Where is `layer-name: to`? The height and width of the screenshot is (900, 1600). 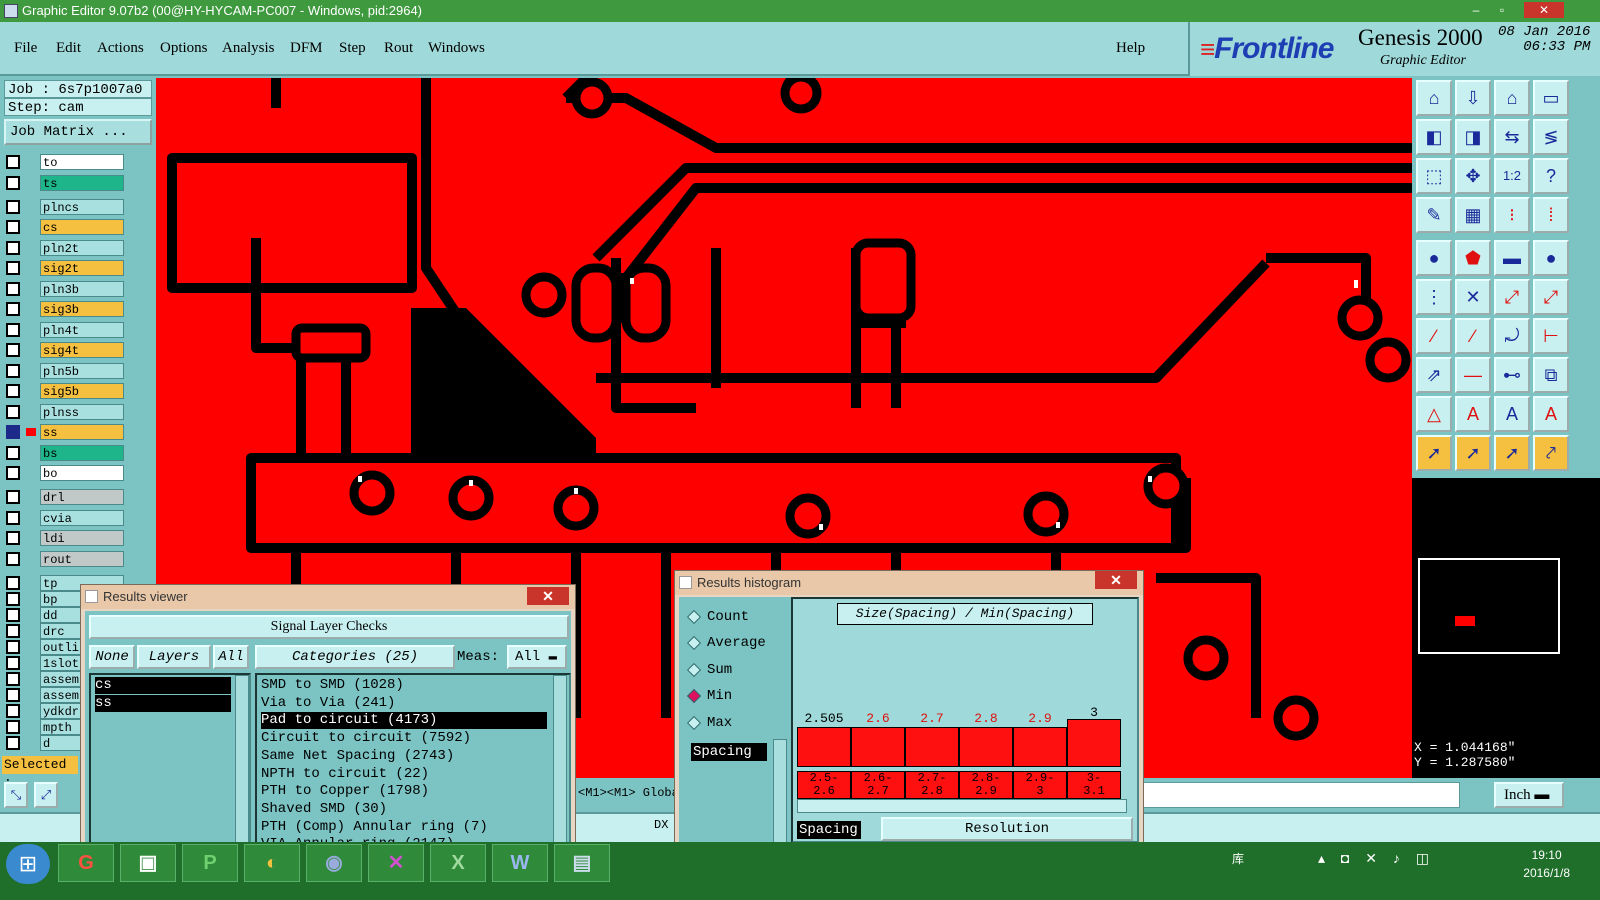 layer-name: to is located at coordinates (82, 162).